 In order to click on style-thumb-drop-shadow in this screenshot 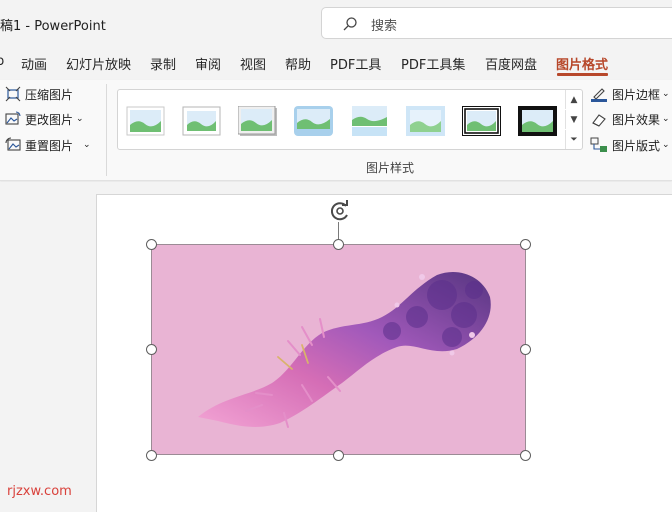, I will do `click(257, 121)`.